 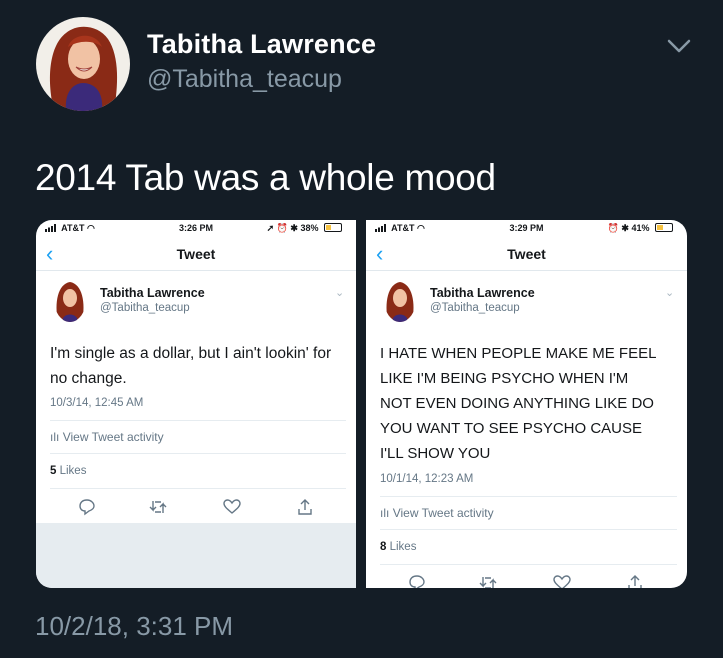 I want to click on text-line: I HATE WHEN PEOPLE MAKE ME FEEL, so click(x=518, y=353).